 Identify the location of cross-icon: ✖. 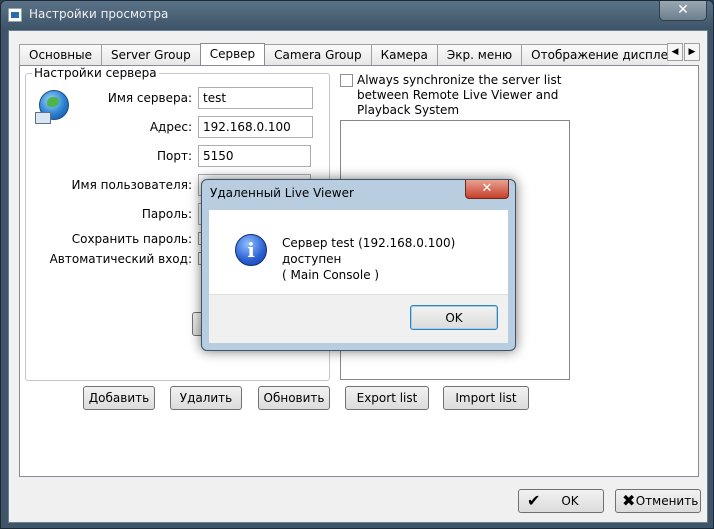
(629, 500).